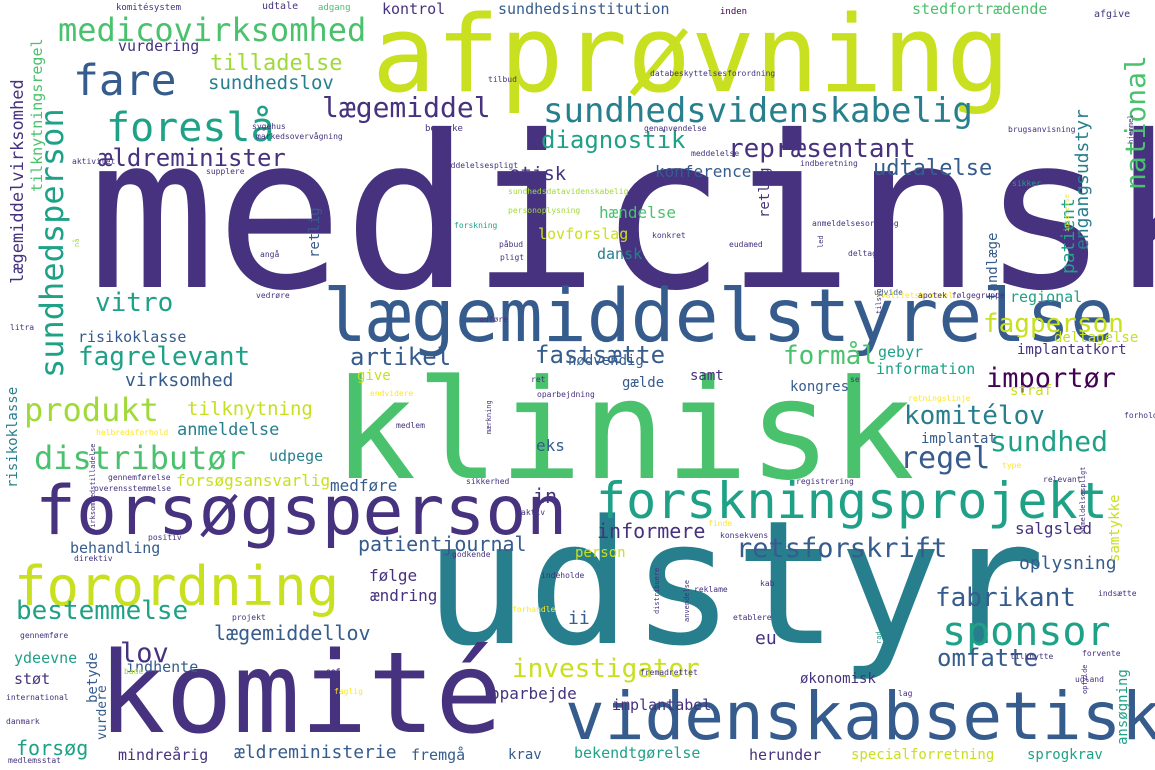  Describe the element at coordinates (651, 531) in the screenshot. I see `word-informere: informere` at that location.